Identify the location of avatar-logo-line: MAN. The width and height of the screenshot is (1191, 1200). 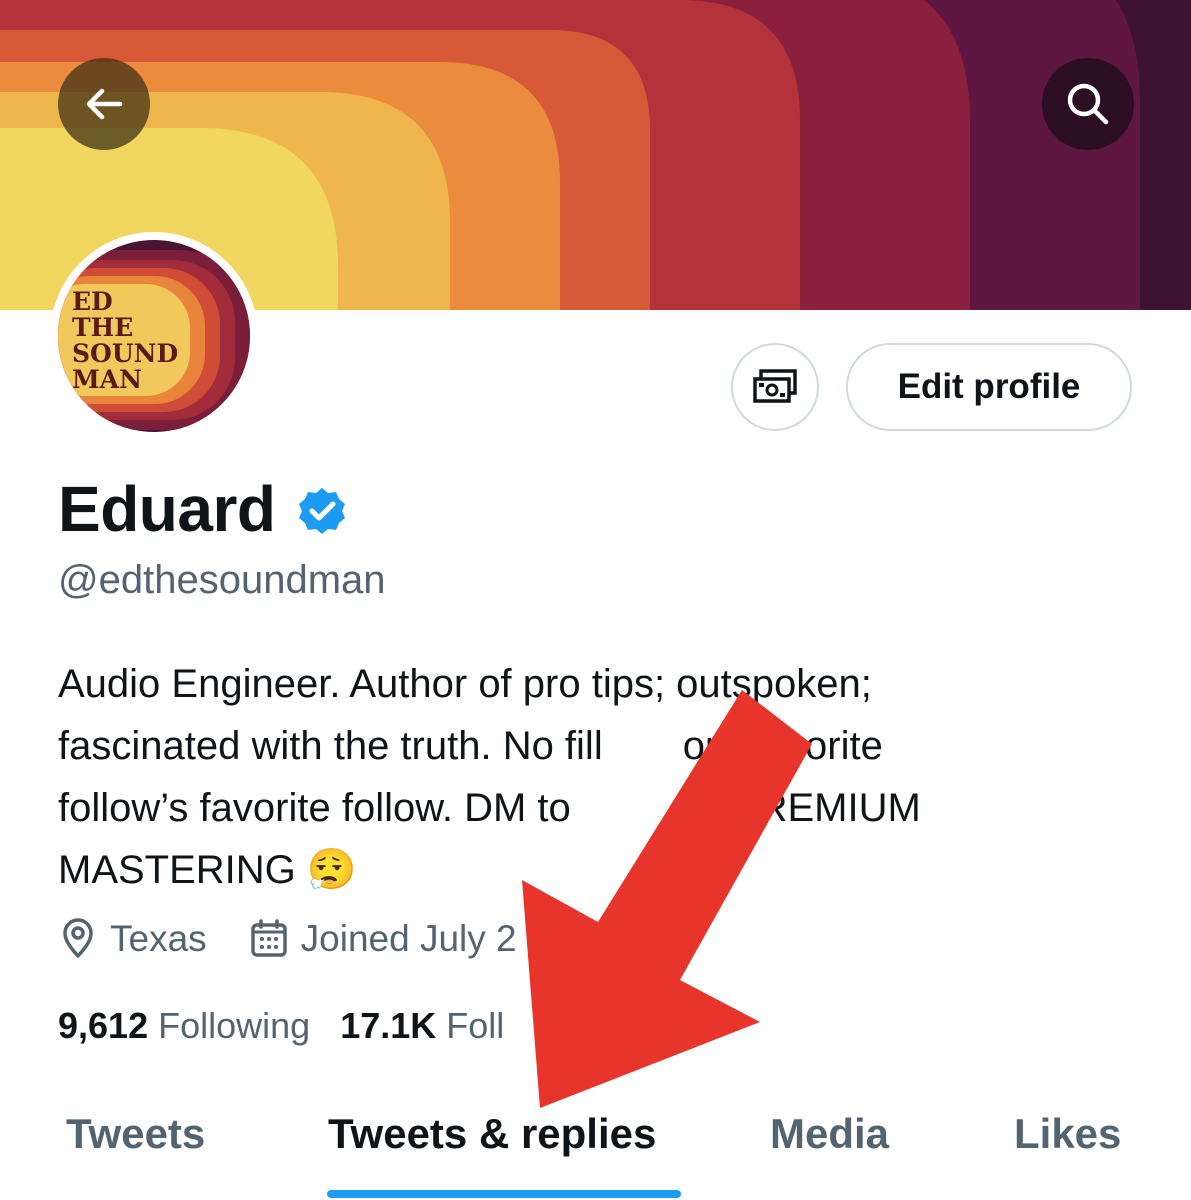
(107, 379).